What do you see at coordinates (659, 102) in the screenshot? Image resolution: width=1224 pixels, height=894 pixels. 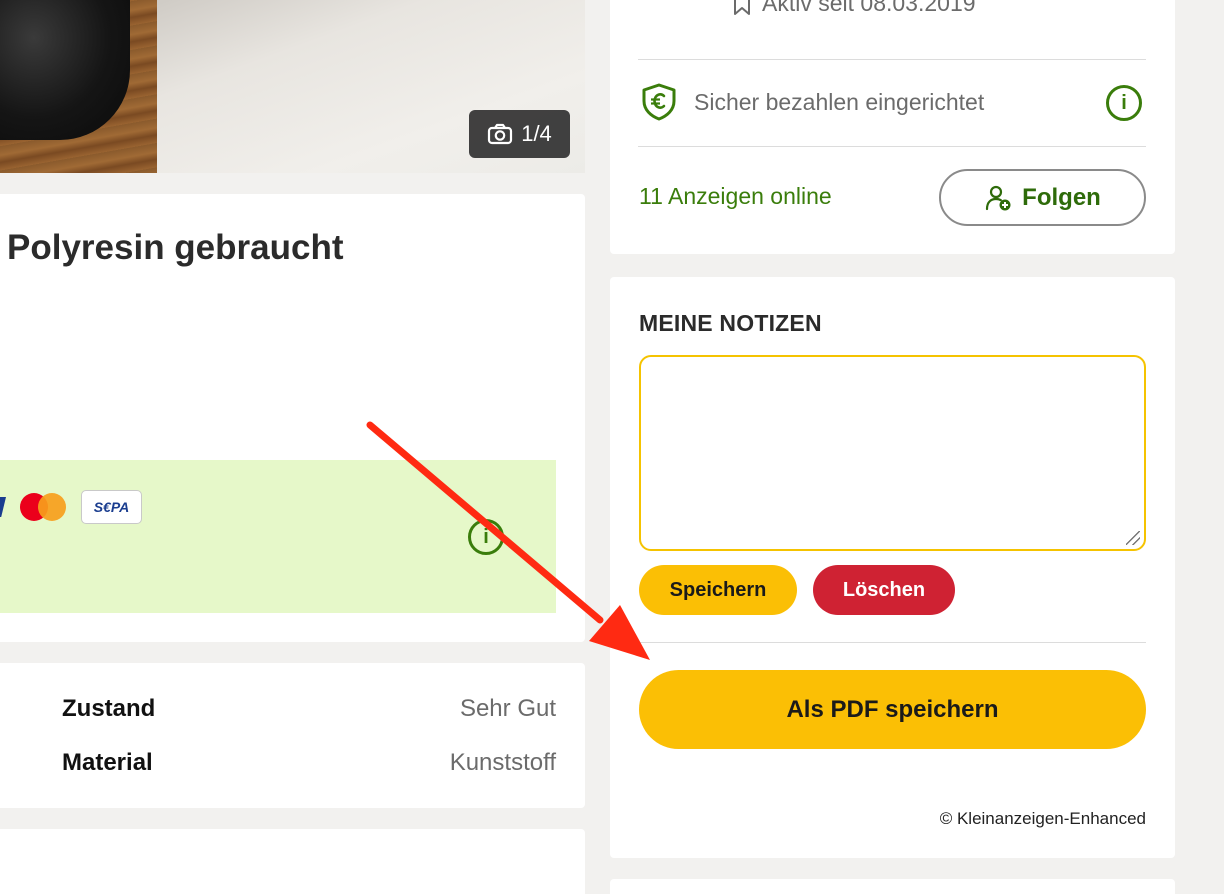 I see `euro-shield-icon` at bounding box center [659, 102].